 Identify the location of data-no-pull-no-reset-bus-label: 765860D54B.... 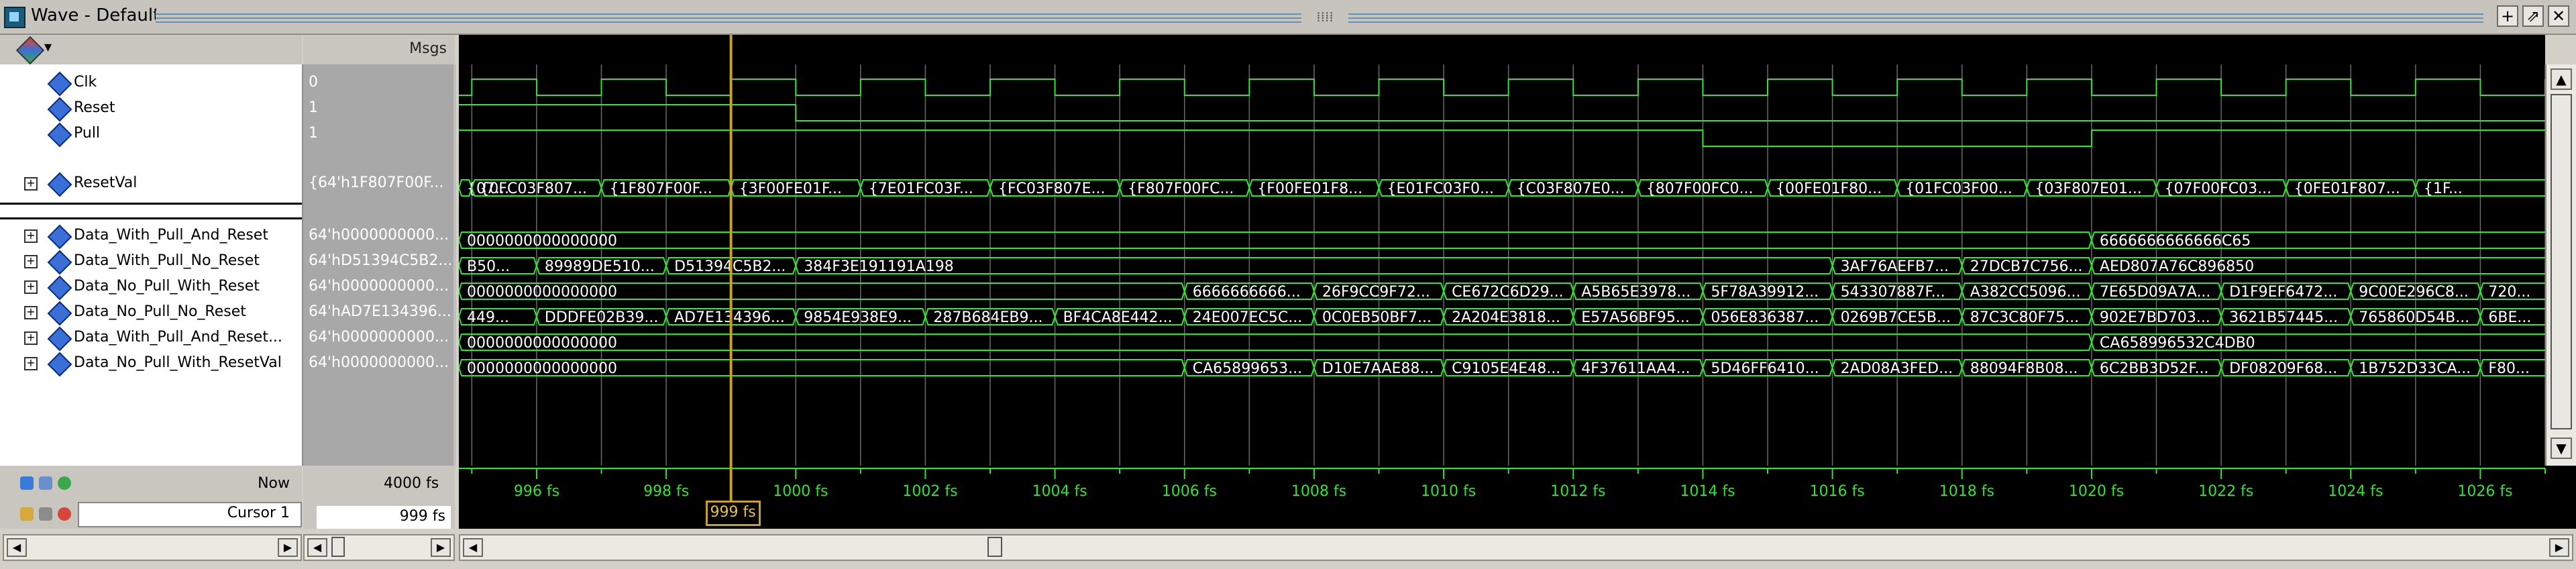
(2414, 317).